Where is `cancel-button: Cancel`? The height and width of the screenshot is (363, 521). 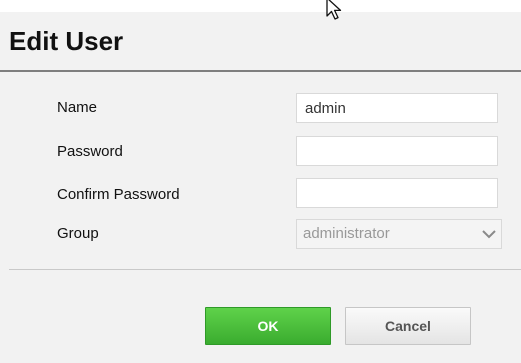
cancel-button: Cancel is located at coordinates (408, 326).